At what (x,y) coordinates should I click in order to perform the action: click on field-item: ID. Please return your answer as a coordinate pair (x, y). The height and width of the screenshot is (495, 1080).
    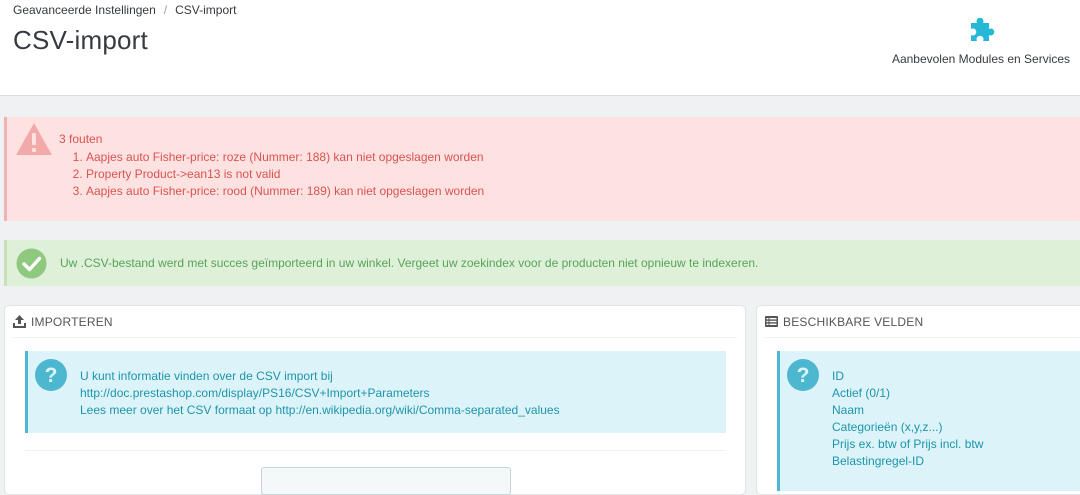
    Looking at the image, I should click on (838, 376).